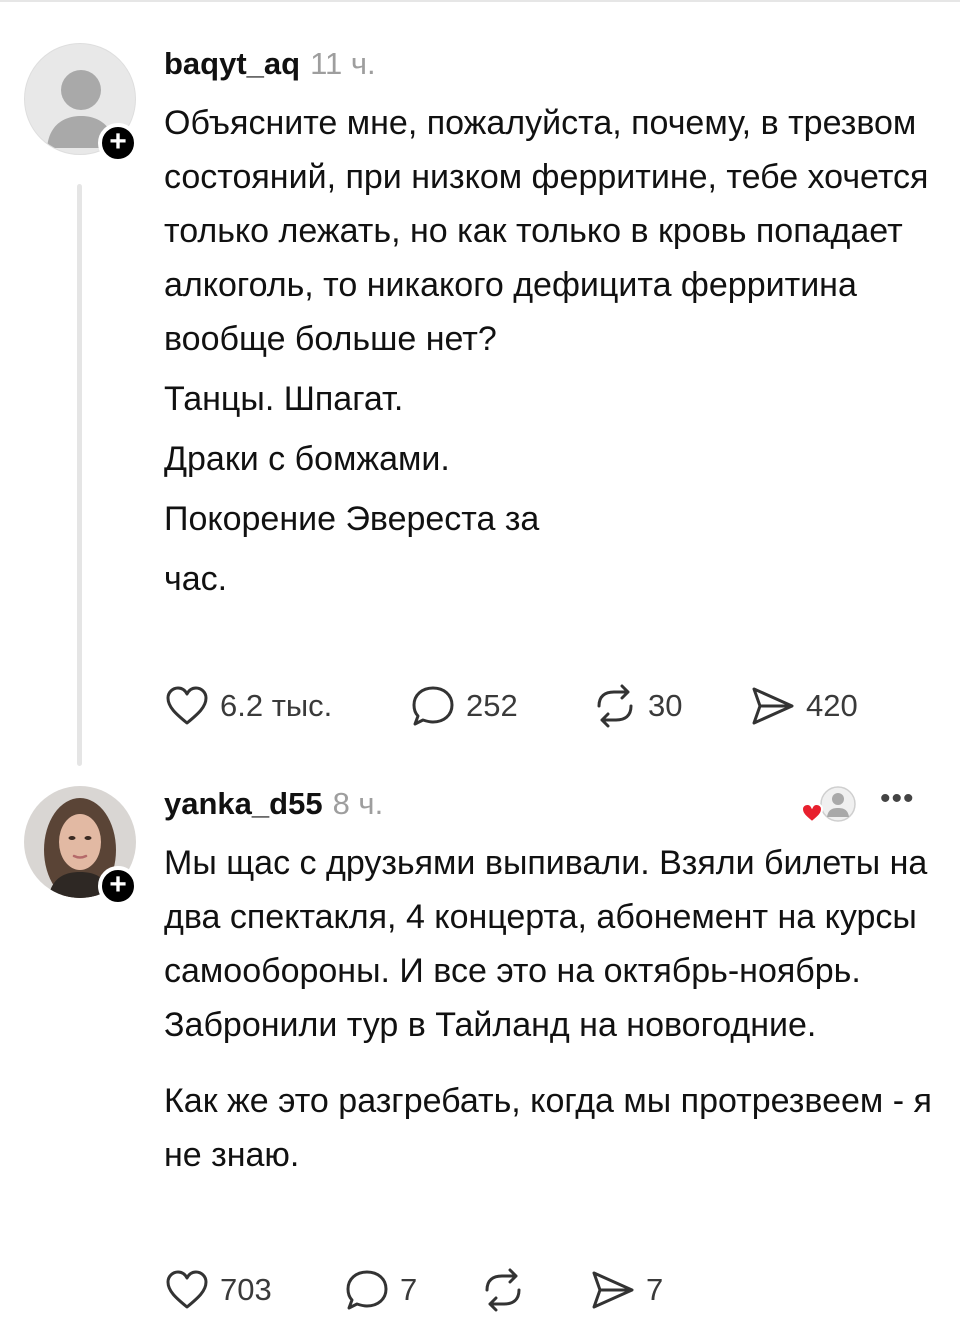 This screenshot has height=1344, width=960. What do you see at coordinates (218, 1290) in the screenshot?
I see `like-button: 703` at bounding box center [218, 1290].